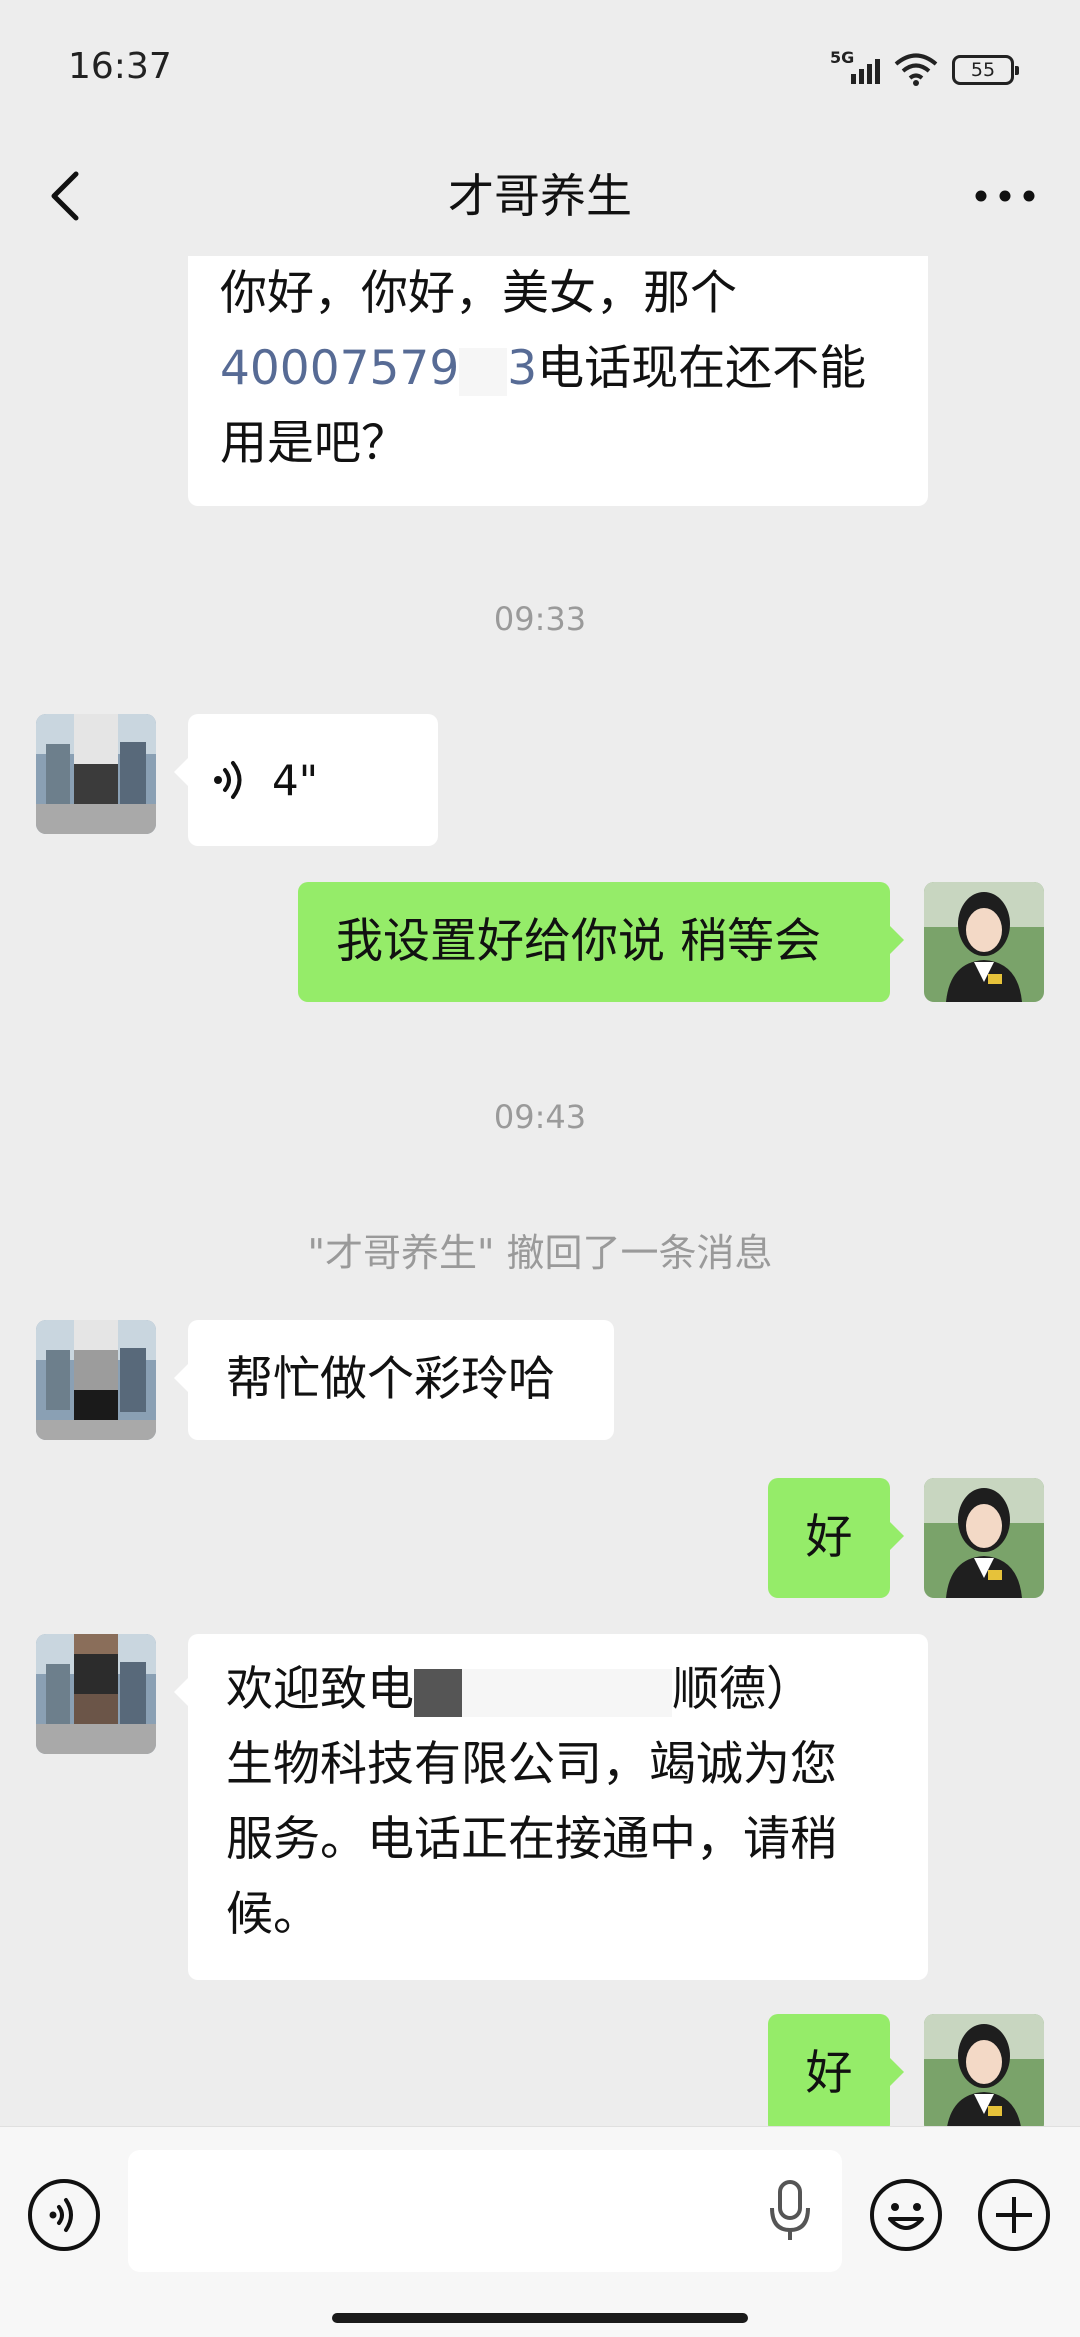 The image size is (1080, 2337). Describe the element at coordinates (531, 1764) in the screenshot. I see `message-text: 生物科技有限公司，竭诚为您` at that location.